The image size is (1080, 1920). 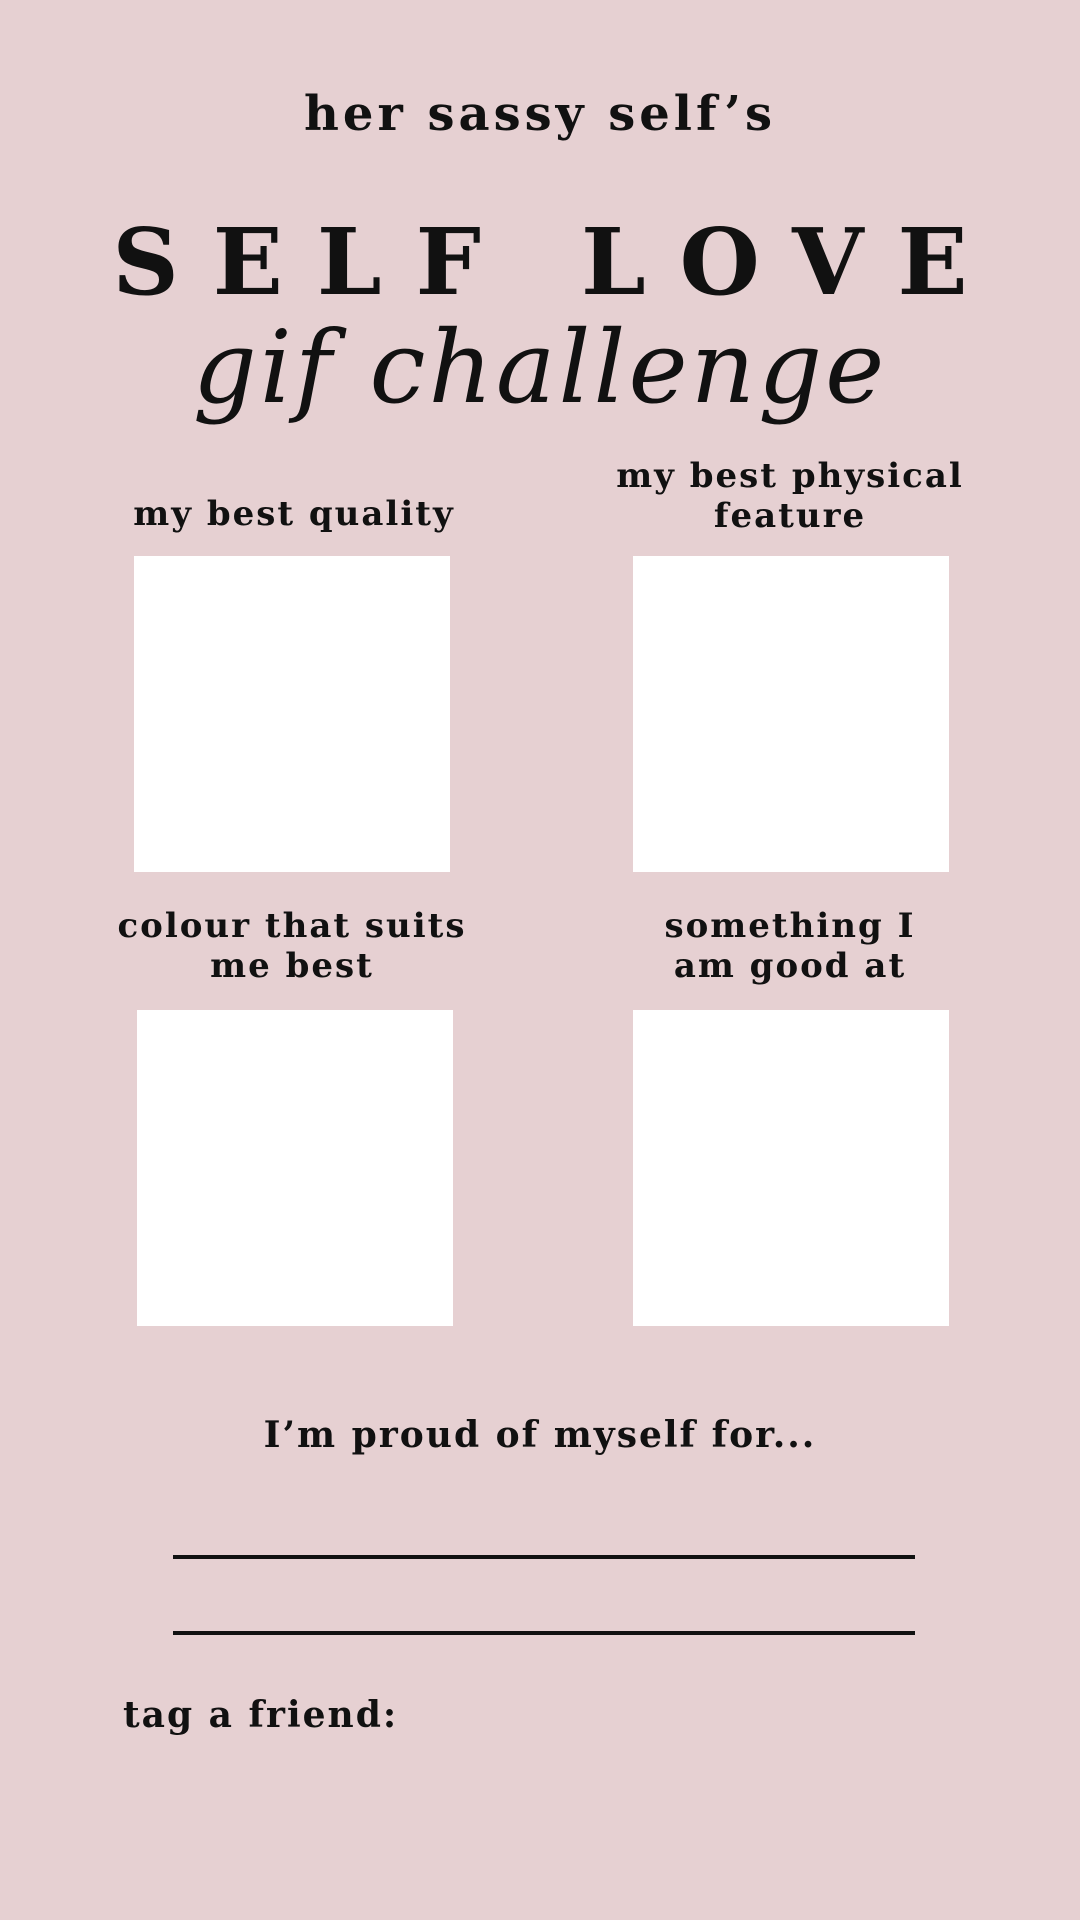 What do you see at coordinates (790, 516) in the screenshot?
I see `prompt-label-line: feature` at bounding box center [790, 516].